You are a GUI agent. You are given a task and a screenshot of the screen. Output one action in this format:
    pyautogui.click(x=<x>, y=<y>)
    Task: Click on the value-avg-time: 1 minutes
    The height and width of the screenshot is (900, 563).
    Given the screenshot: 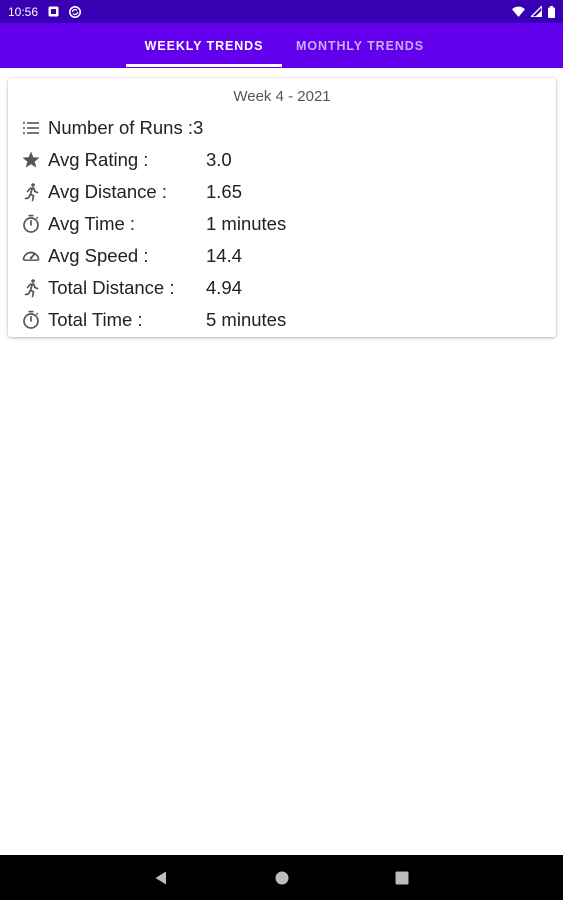 What is the action you would take?
    pyautogui.click(x=246, y=223)
    